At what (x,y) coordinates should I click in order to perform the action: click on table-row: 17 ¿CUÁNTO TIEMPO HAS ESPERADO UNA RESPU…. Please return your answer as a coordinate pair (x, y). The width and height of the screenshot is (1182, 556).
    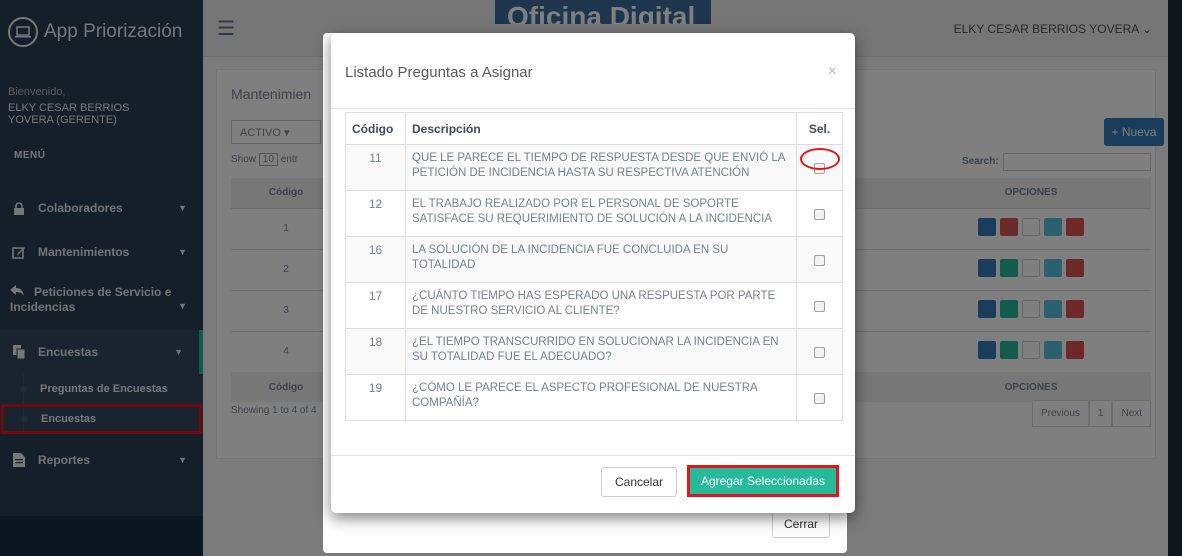
    Looking at the image, I should click on (594, 305).